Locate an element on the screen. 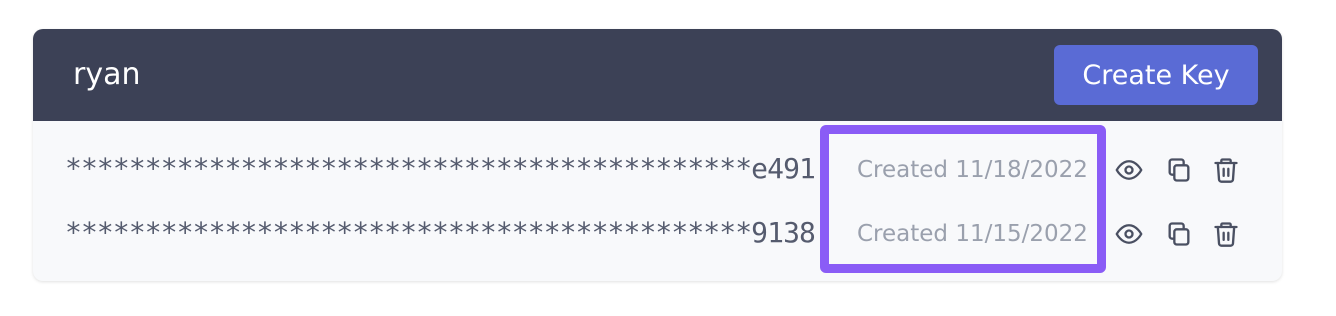 This screenshot has width=1336, height=316. key-created-date: Created 11/15/2022 is located at coordinates (972, 234).